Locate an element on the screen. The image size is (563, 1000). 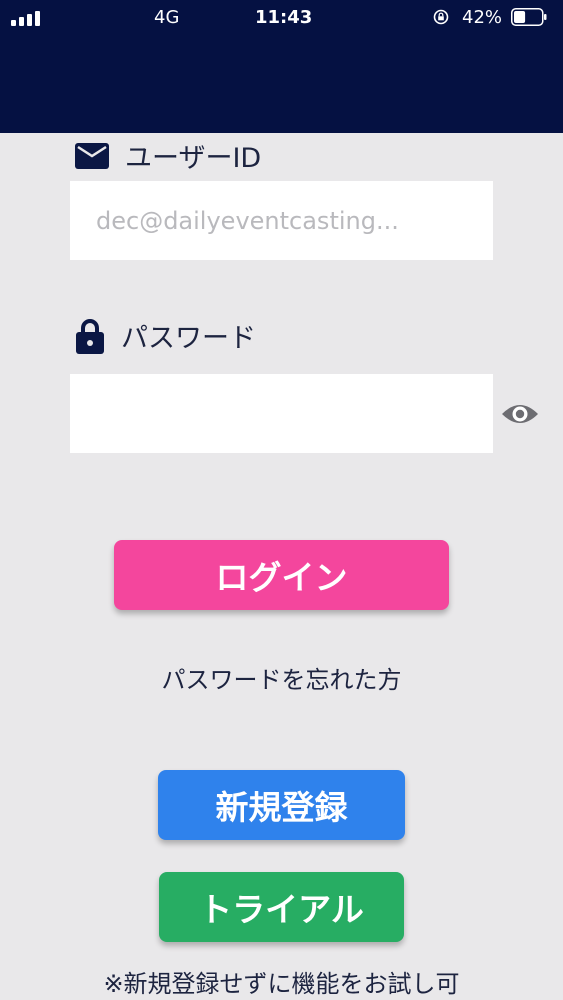
login-button: ログイン is located at coordinates (281, 575).